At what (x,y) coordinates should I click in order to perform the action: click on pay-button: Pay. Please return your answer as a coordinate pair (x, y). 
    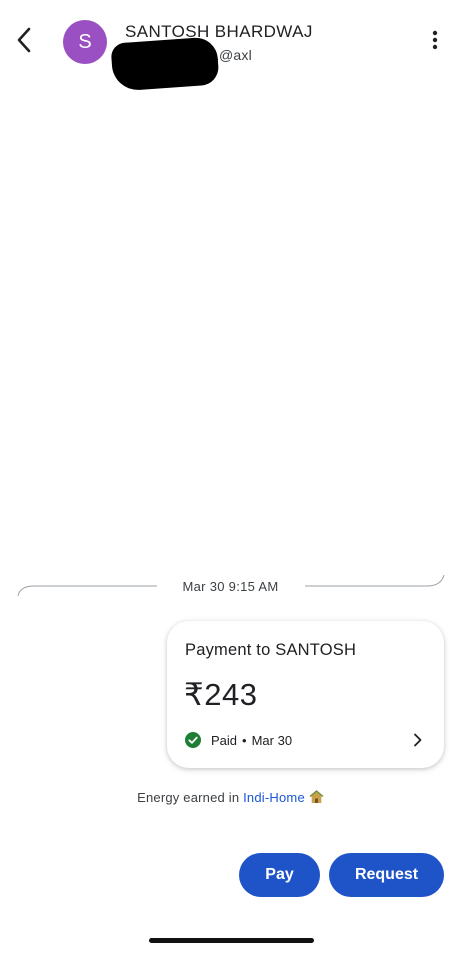
    Looking at the image, I should click on (279, 875).